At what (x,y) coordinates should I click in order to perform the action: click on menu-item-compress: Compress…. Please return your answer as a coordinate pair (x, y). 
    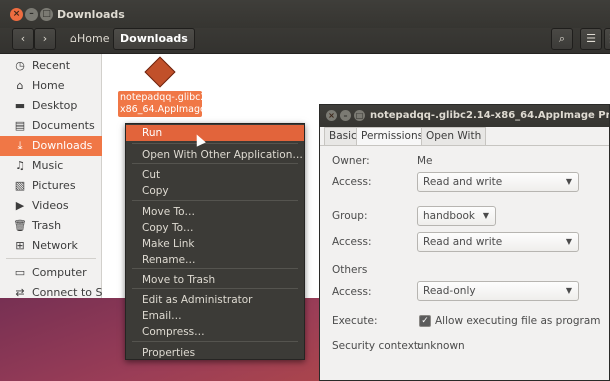
    Looking at the image, I should click on (215, 332).